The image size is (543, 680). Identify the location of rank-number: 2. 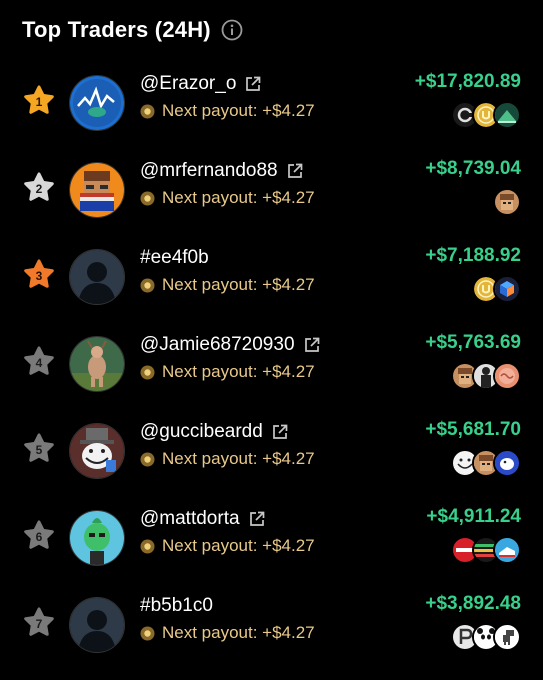
(39, 188).